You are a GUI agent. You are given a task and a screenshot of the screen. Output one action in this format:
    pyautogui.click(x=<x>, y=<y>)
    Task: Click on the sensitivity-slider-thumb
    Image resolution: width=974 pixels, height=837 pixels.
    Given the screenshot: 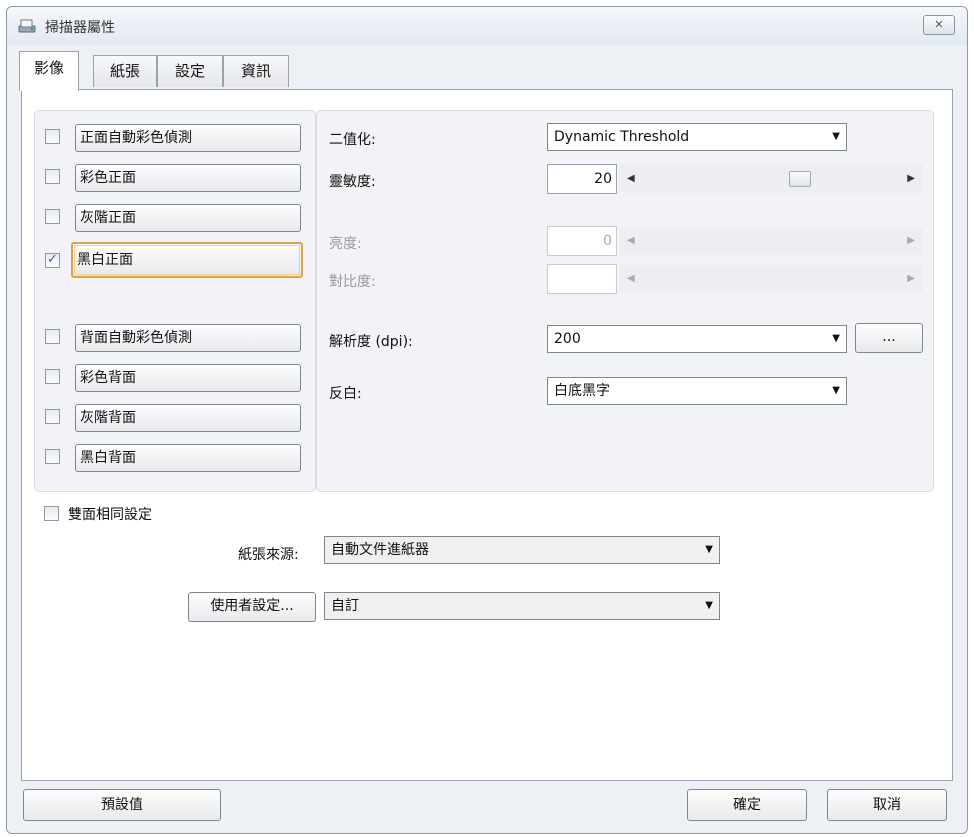 What is the action you would take?
    pyautogui.click(x=800, y=179)
    